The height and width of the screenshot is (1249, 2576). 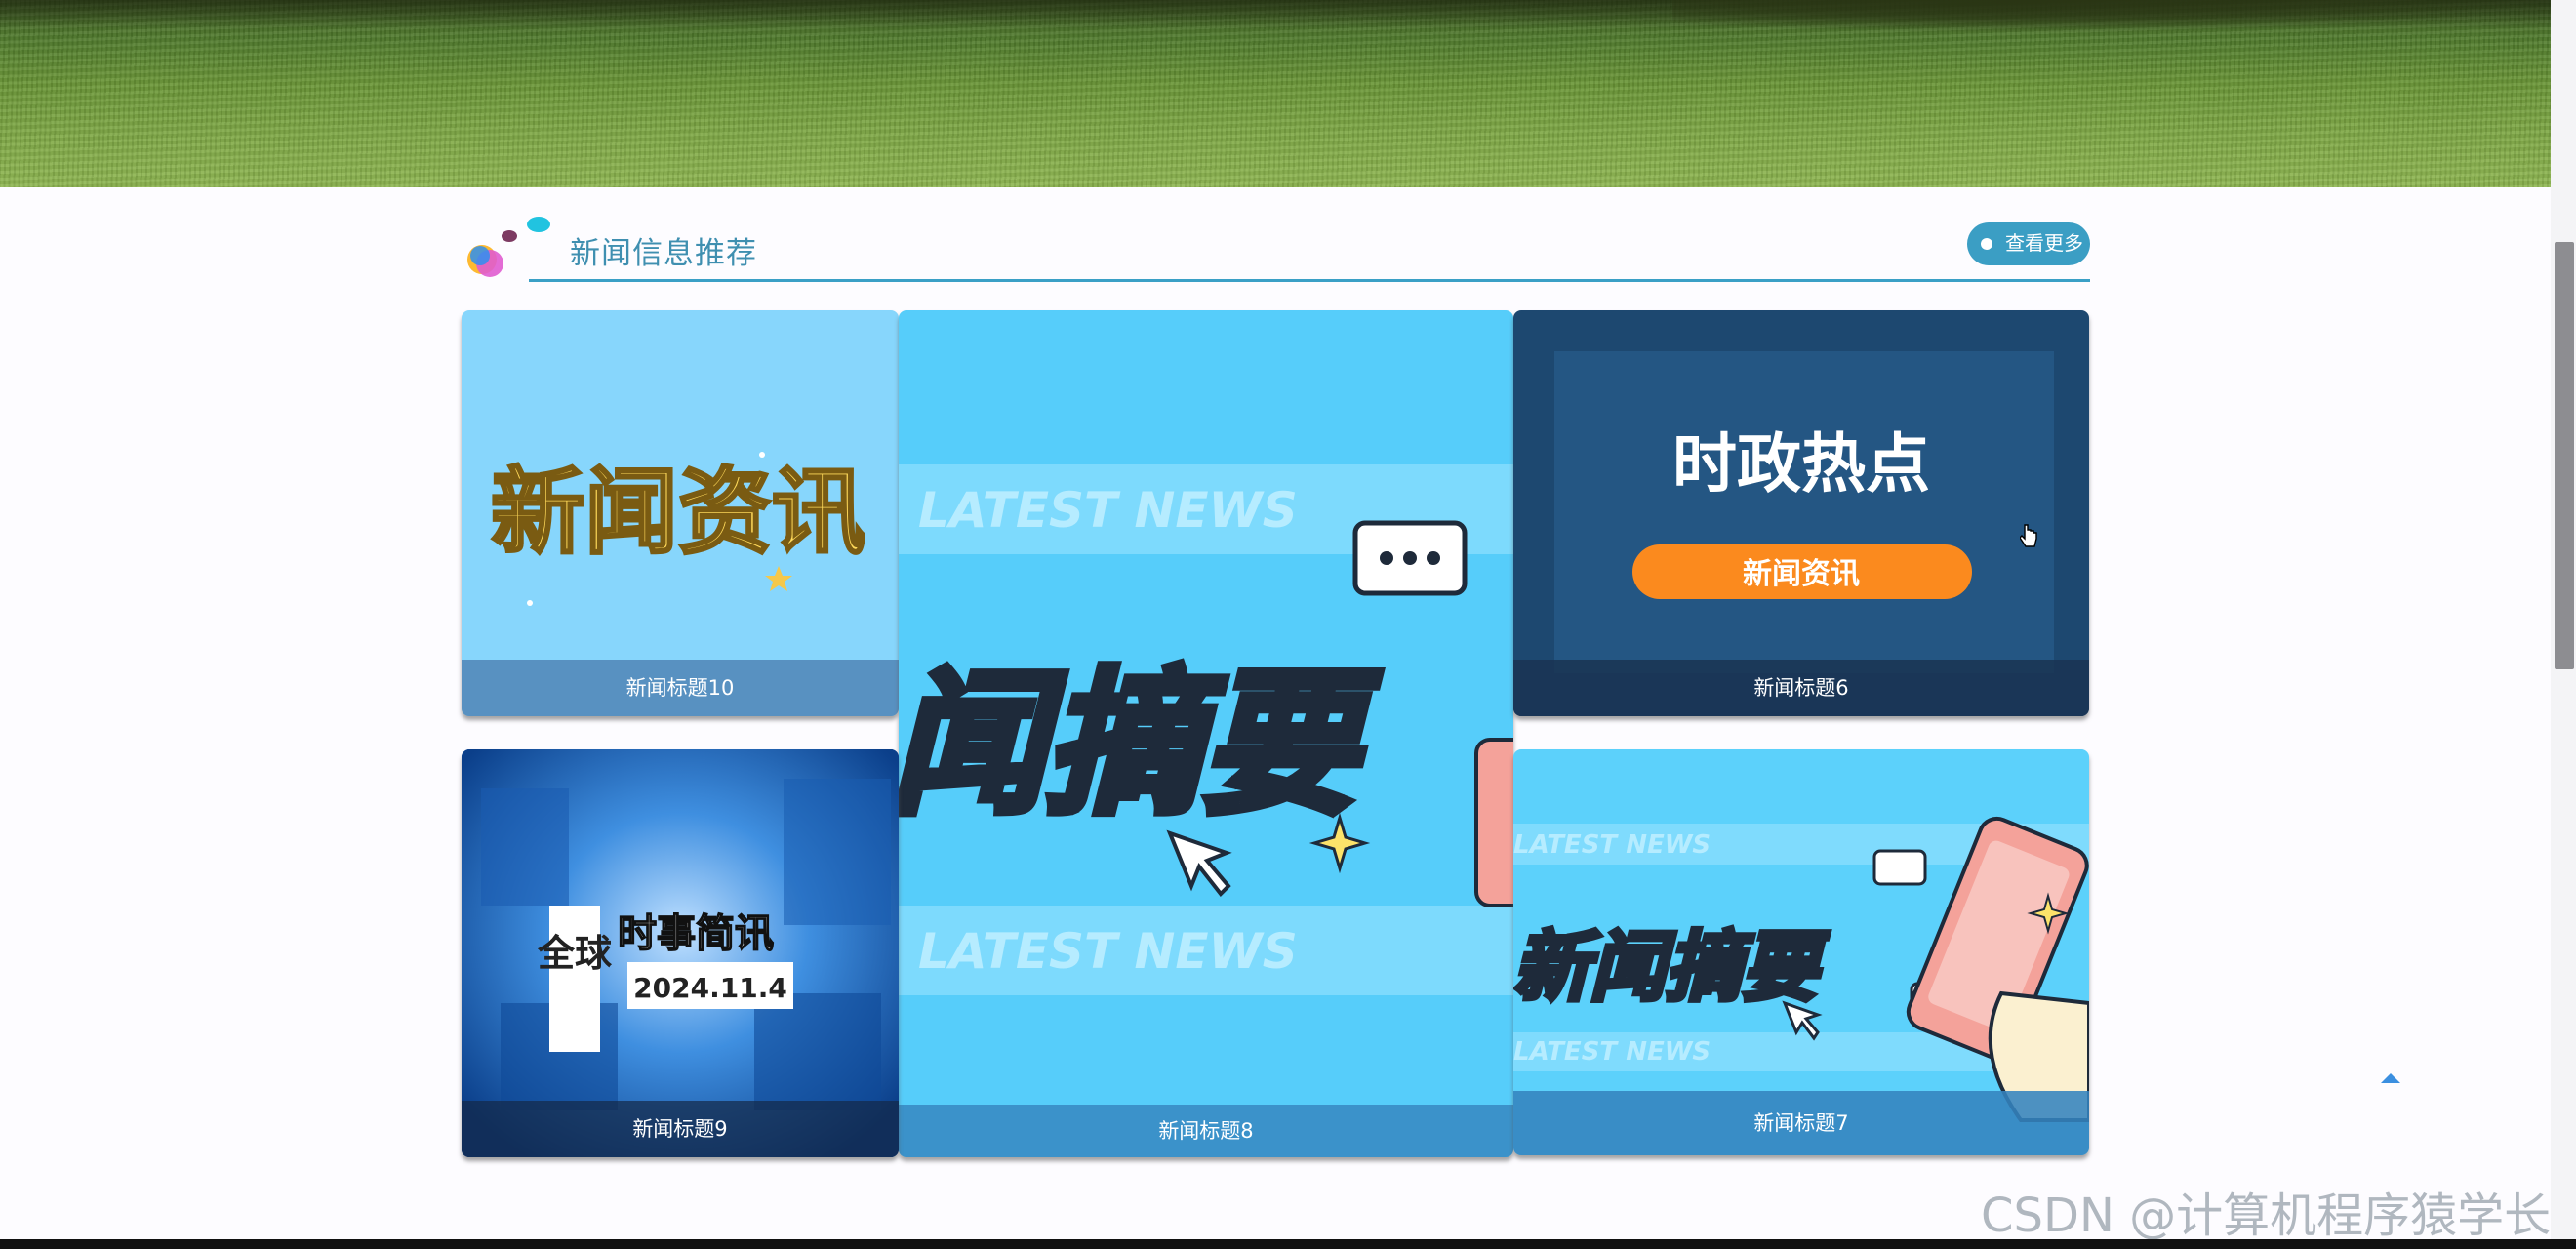 I want to click on section-underline, so click(x=1309, y=280).